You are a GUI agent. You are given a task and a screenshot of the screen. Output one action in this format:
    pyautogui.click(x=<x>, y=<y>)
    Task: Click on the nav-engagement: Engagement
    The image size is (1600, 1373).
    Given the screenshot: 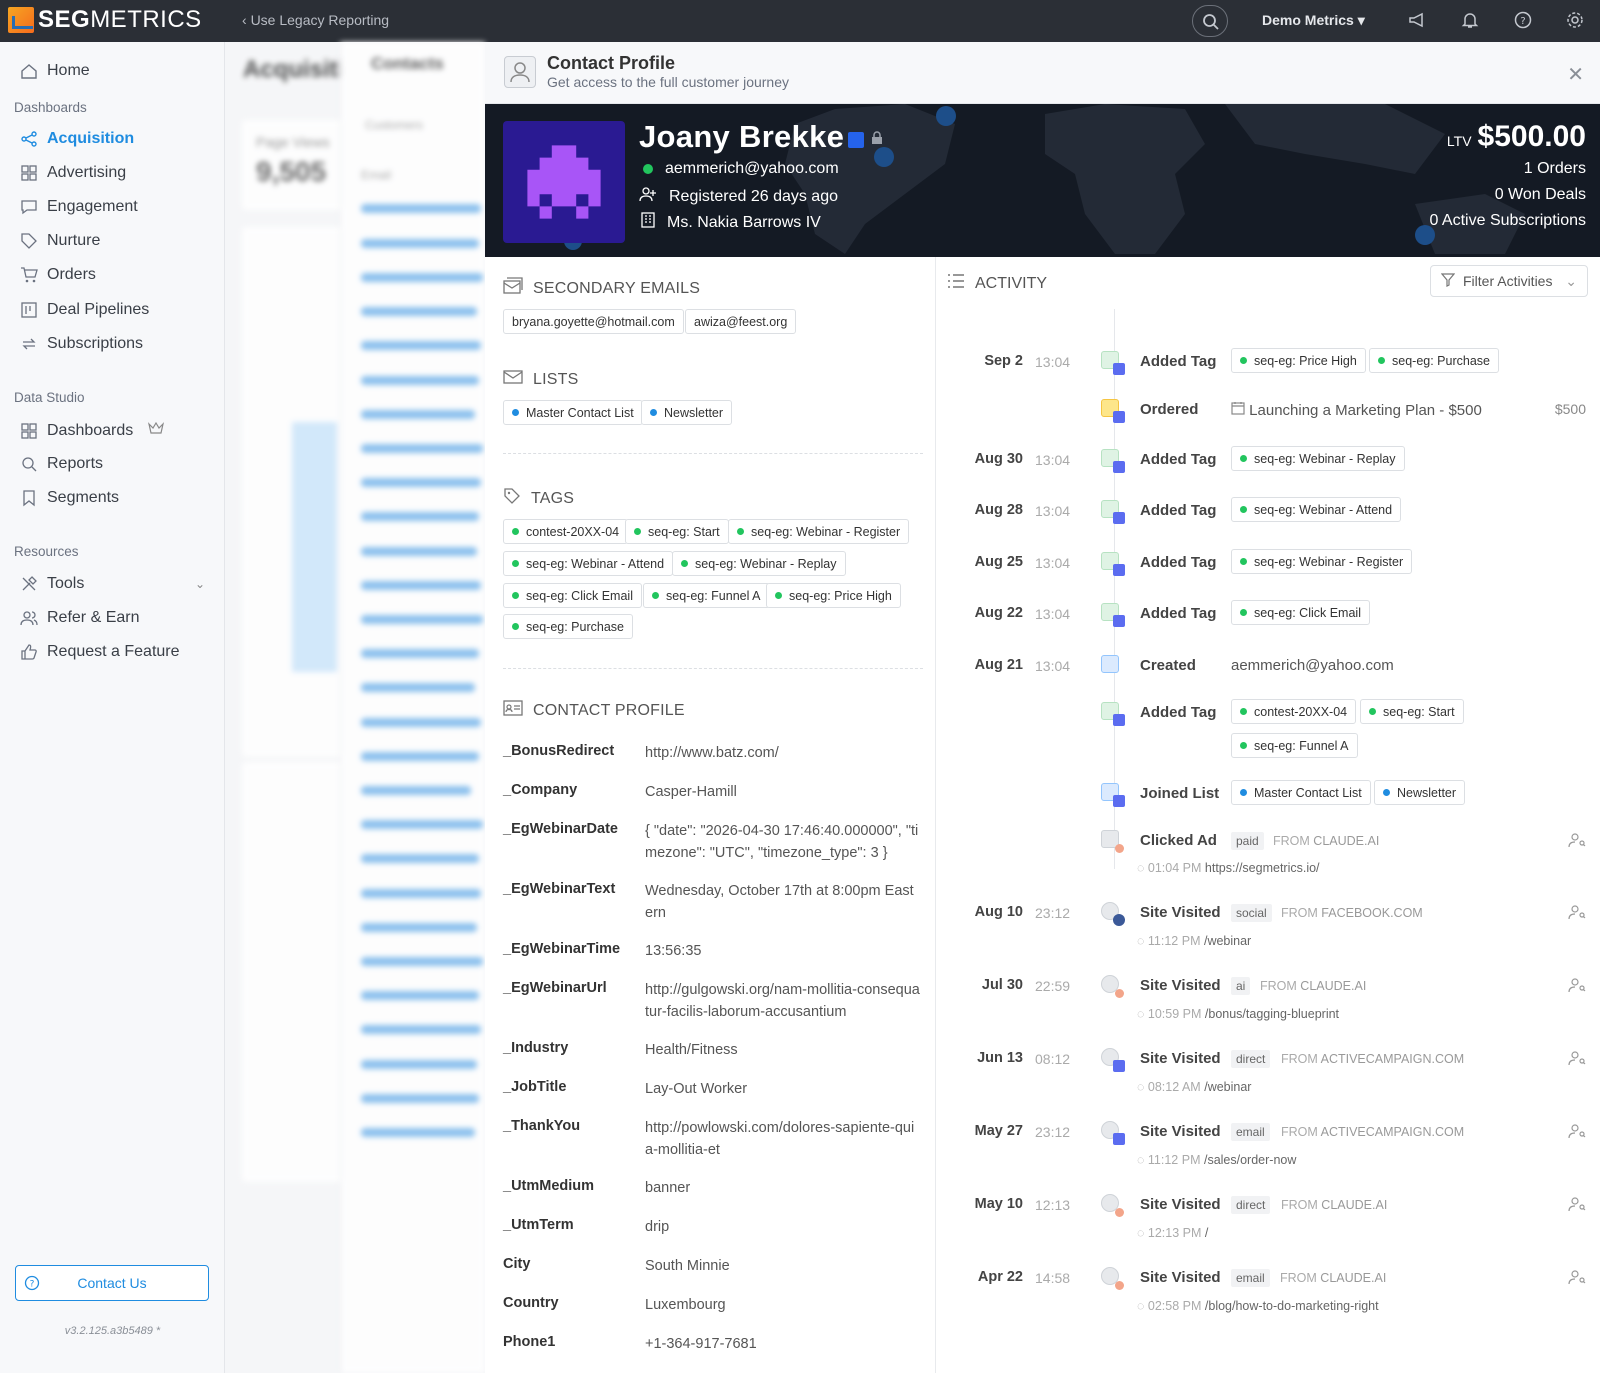 What is the action you would take?
    pyautogui.click(x=79, y=207)
    